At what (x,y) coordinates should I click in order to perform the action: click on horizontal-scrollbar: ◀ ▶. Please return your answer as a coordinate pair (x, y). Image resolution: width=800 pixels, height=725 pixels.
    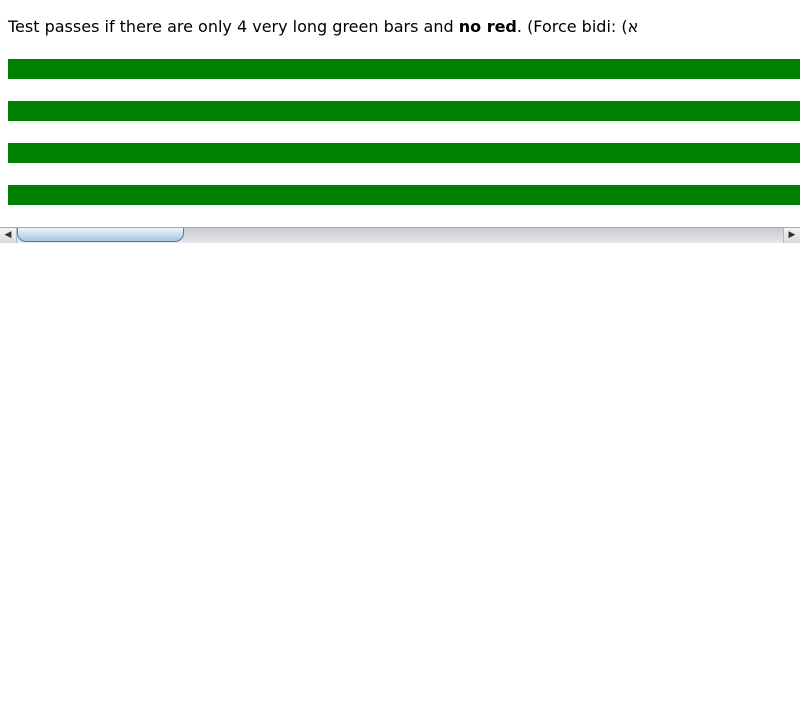
    Looking at the image, I should click on (400, 235).